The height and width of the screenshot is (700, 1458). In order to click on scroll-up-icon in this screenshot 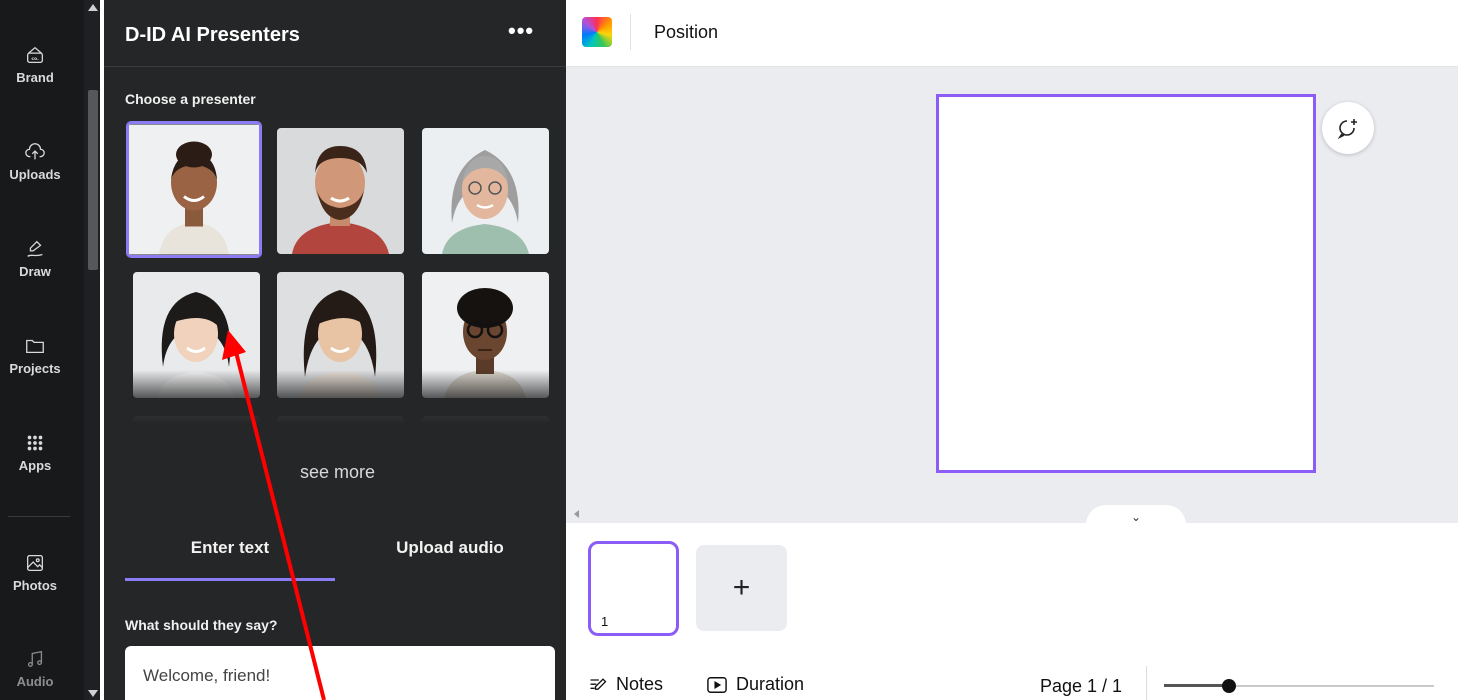, I will do `click(93, 7)`.